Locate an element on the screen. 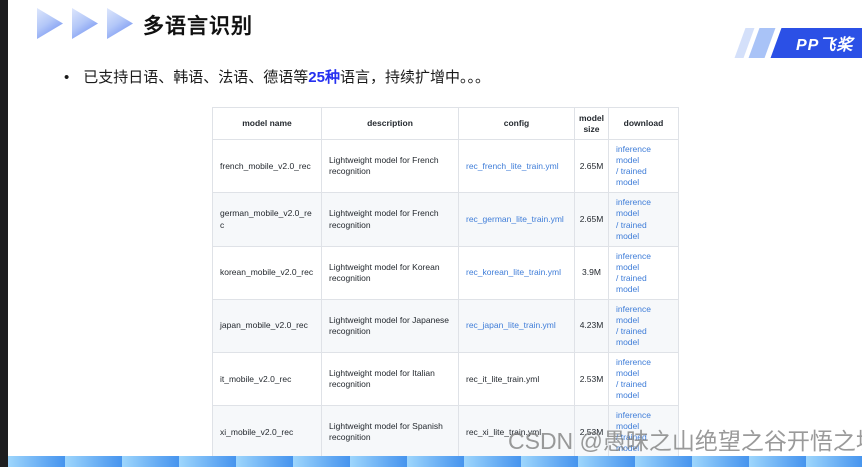 Image resolution: width=862 pixels, height=467 pixels. col-header-model-size: model size is located at coordinates (591, 123).